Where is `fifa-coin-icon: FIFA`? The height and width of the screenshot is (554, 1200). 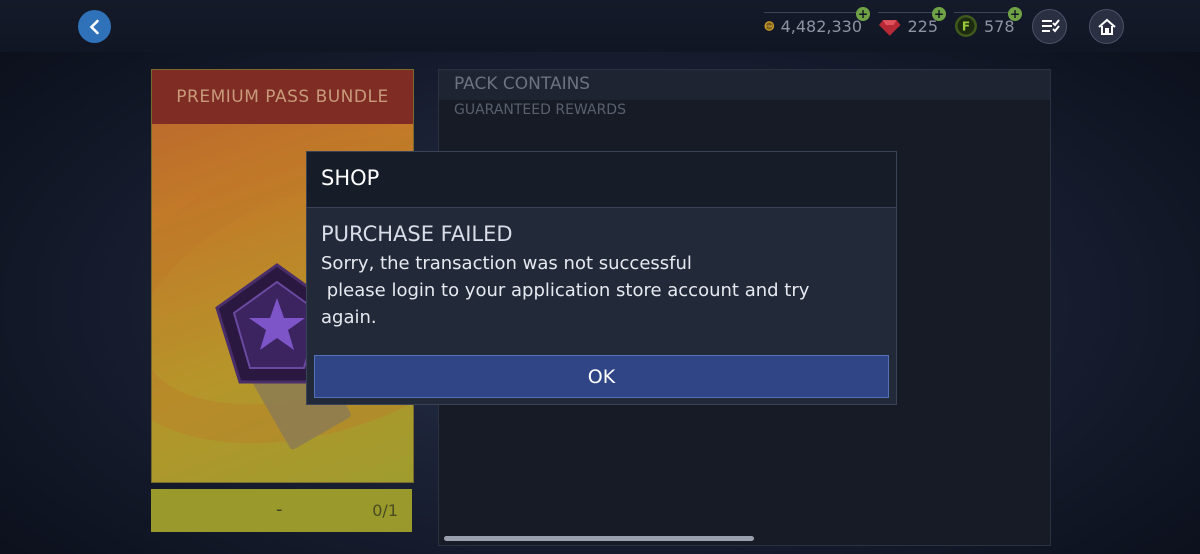
fifa-coin-icon: FIFA is located at coordinates (769, 26).